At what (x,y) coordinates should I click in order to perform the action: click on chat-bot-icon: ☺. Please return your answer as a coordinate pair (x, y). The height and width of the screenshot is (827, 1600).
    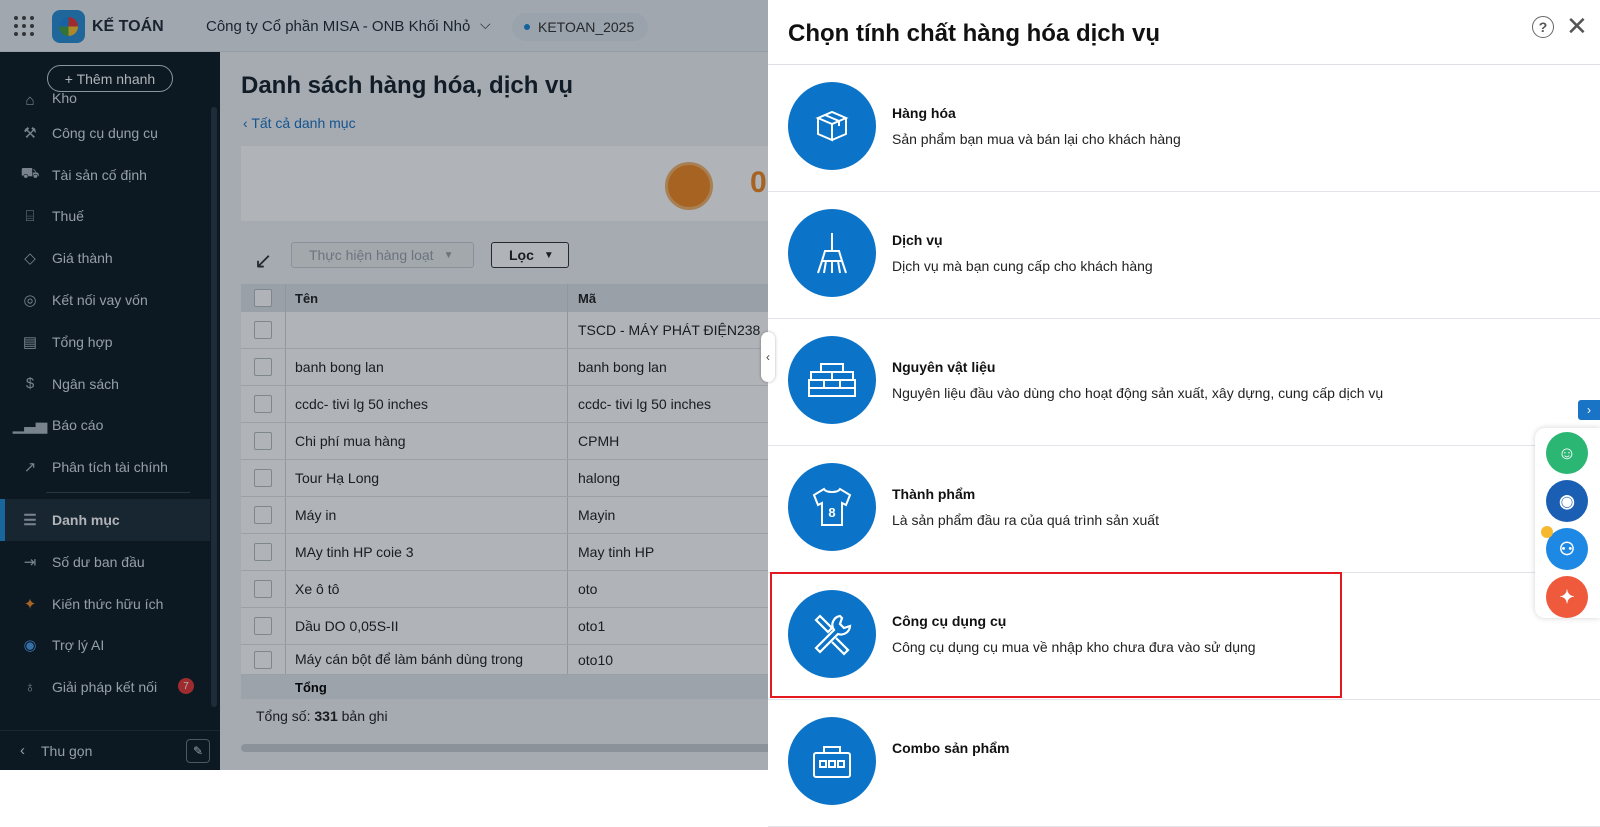
    Looking at the image, I should click on (1567, 453).